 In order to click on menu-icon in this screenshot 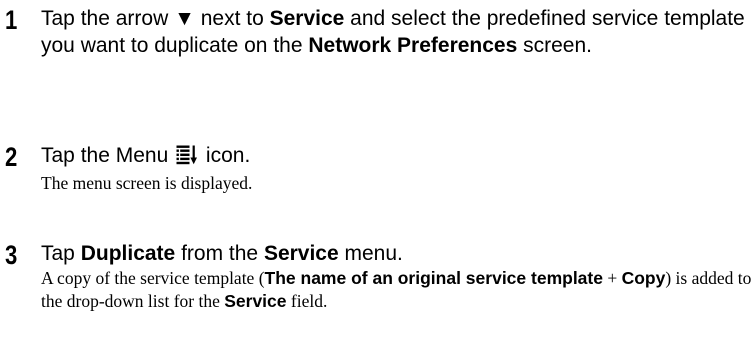, I will do `click(187, 158)`.